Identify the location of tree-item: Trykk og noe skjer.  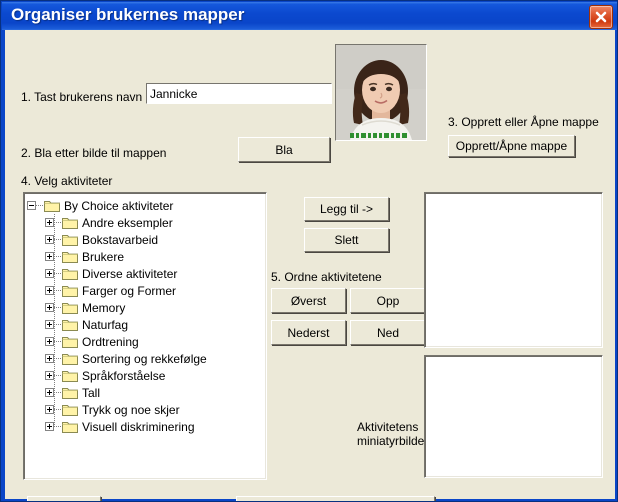
(145, 409).